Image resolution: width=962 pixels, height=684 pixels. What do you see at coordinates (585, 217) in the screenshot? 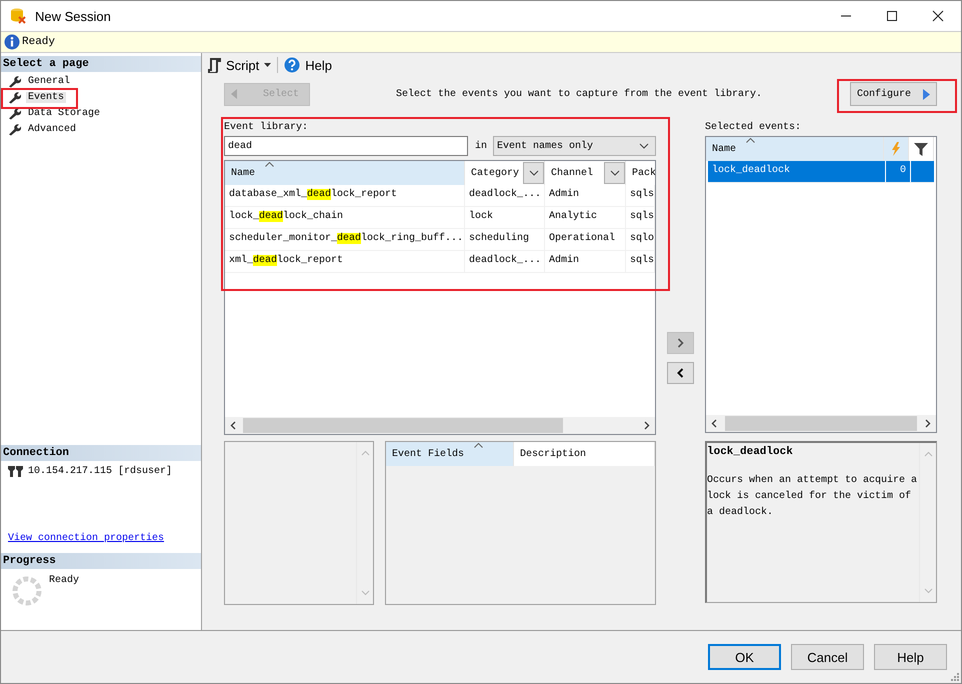
I see `table-cell: Analytic` at bounding box center [585, 217].